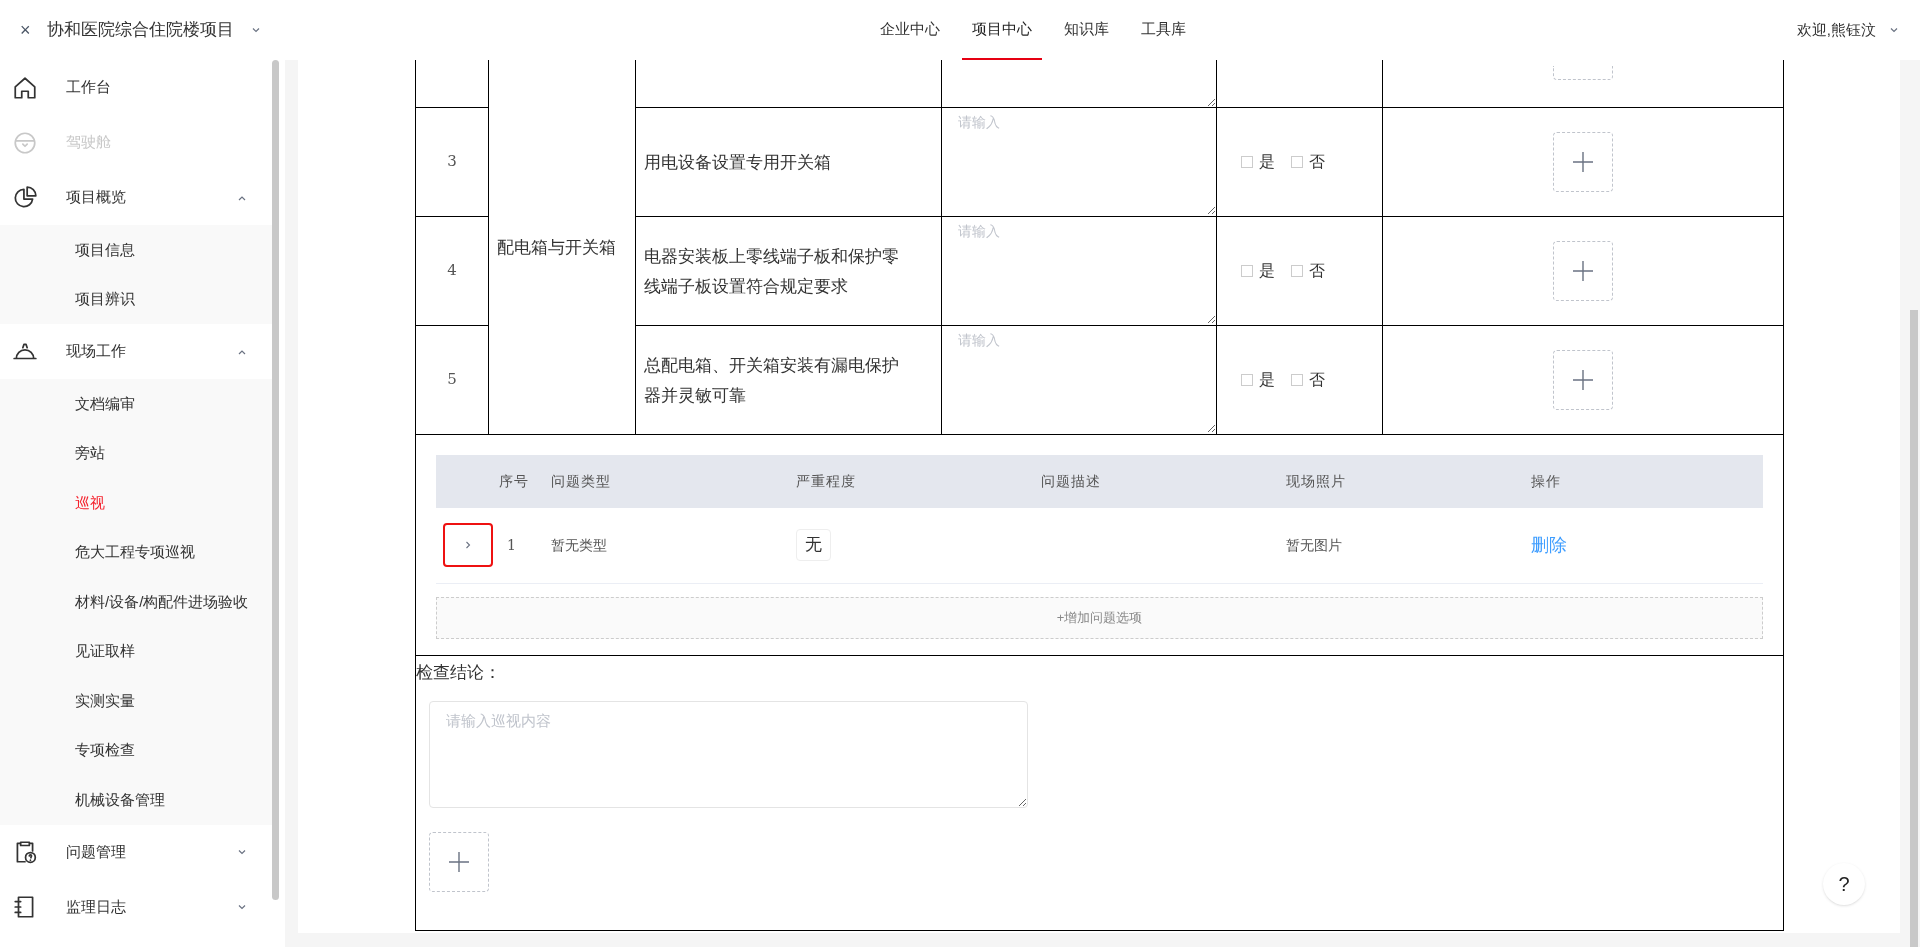 The width and height of the screenshot is (1920, 947). What do you see at coordinates (459, 672) in the screenshot?
I see `conclusion-label: 检查结论：` at bounding box center [459, 672].